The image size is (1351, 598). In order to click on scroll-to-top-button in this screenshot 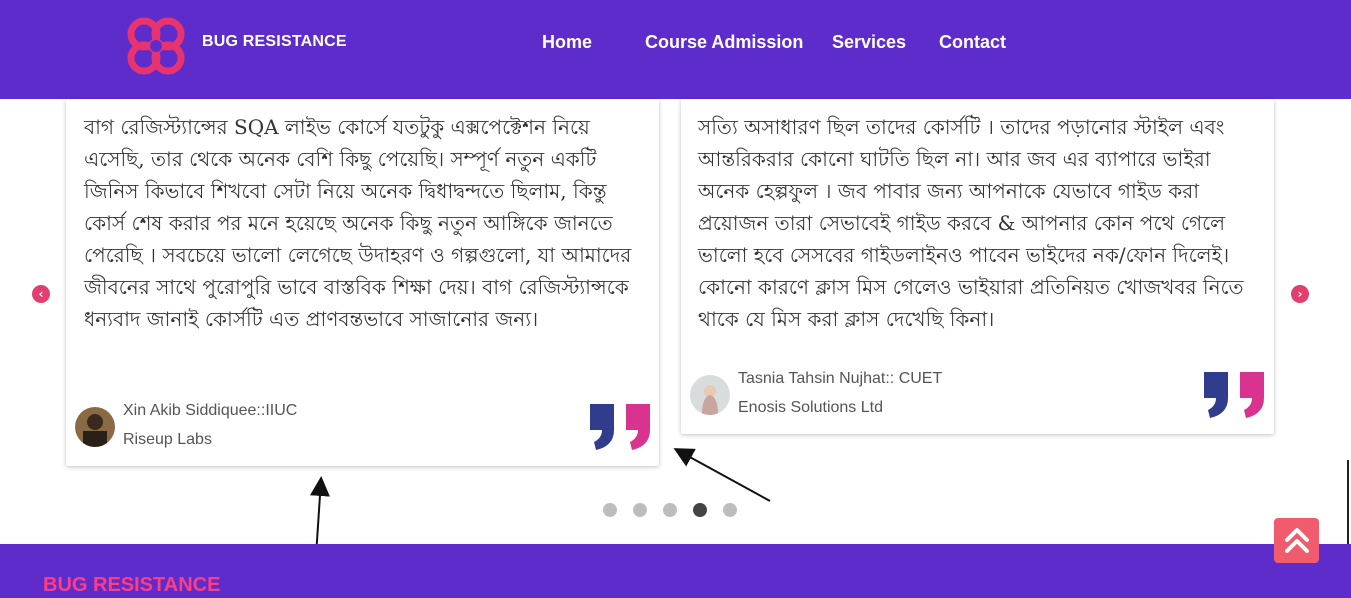, I will do `click(1296, 540)`.